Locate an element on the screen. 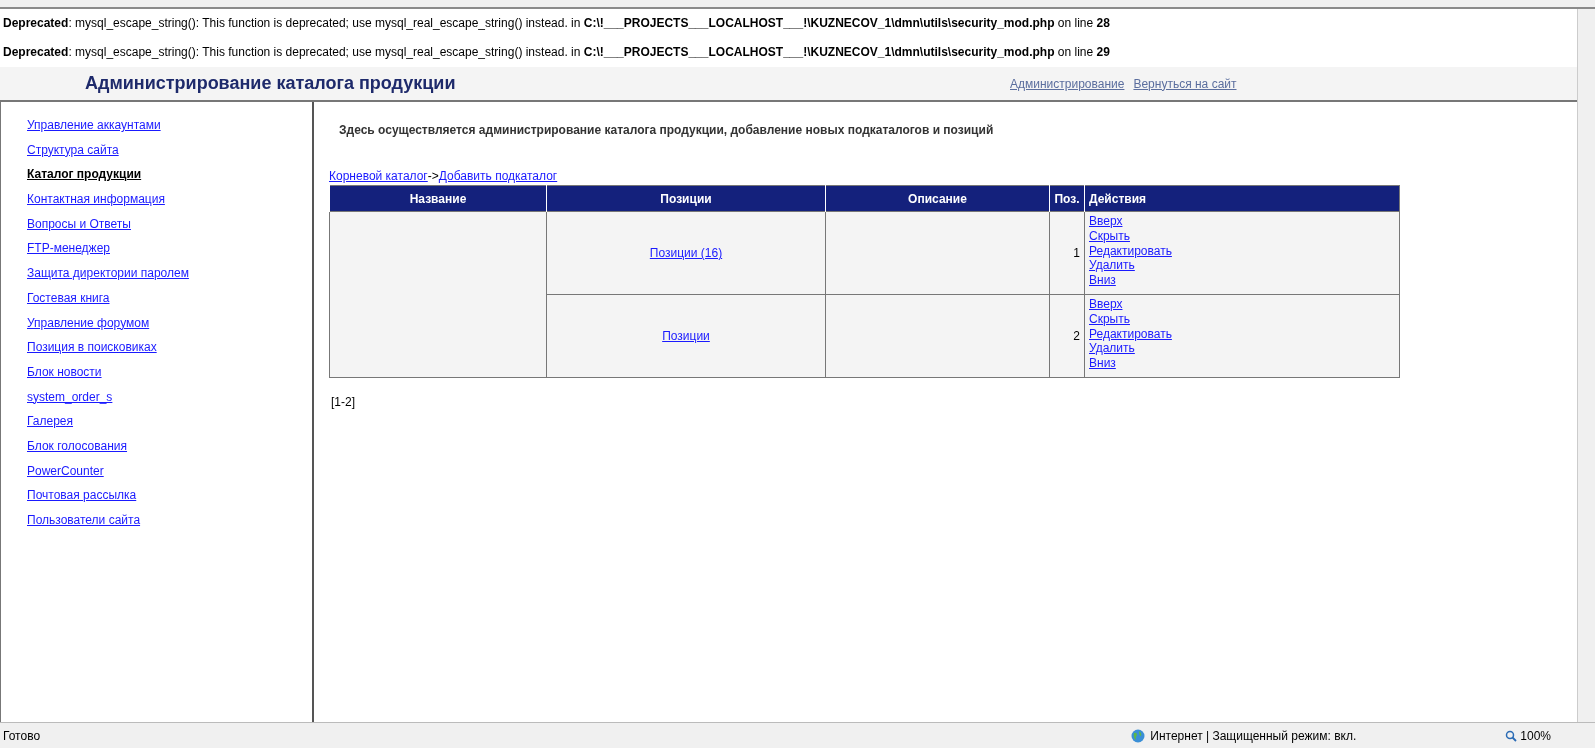 This screenshot has height=748, width=1595. sidebar-link: Гостевая книга is located at coordinates (68, 298).